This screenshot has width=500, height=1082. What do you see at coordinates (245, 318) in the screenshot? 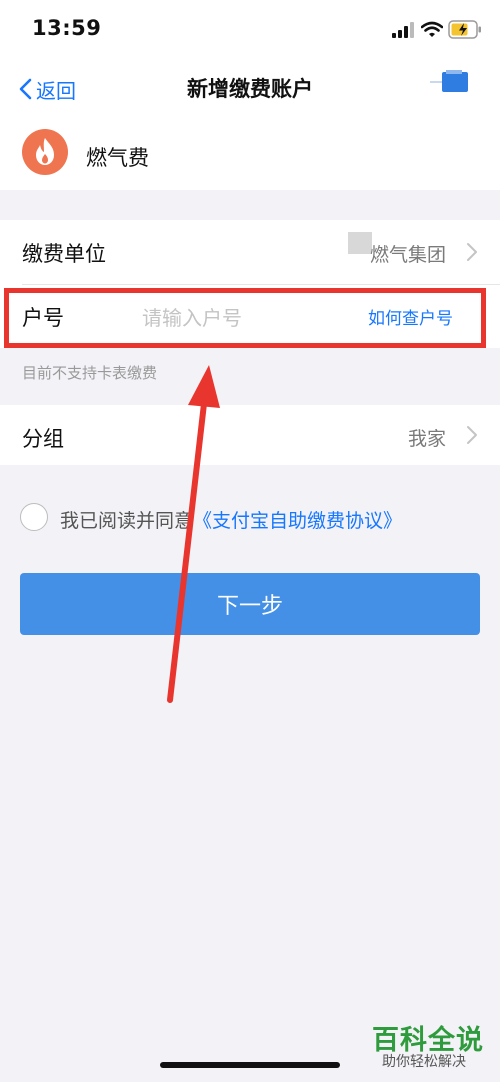
I see `highlight-box` at bounding box center [245, 318].